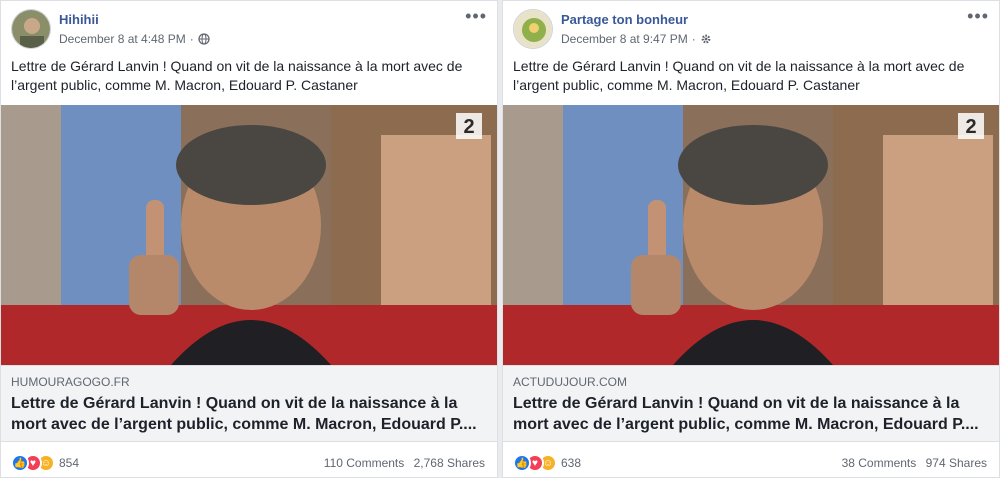  I want to click on engagement-counts: 38 Comments 974 Shares, so click(911, 463).